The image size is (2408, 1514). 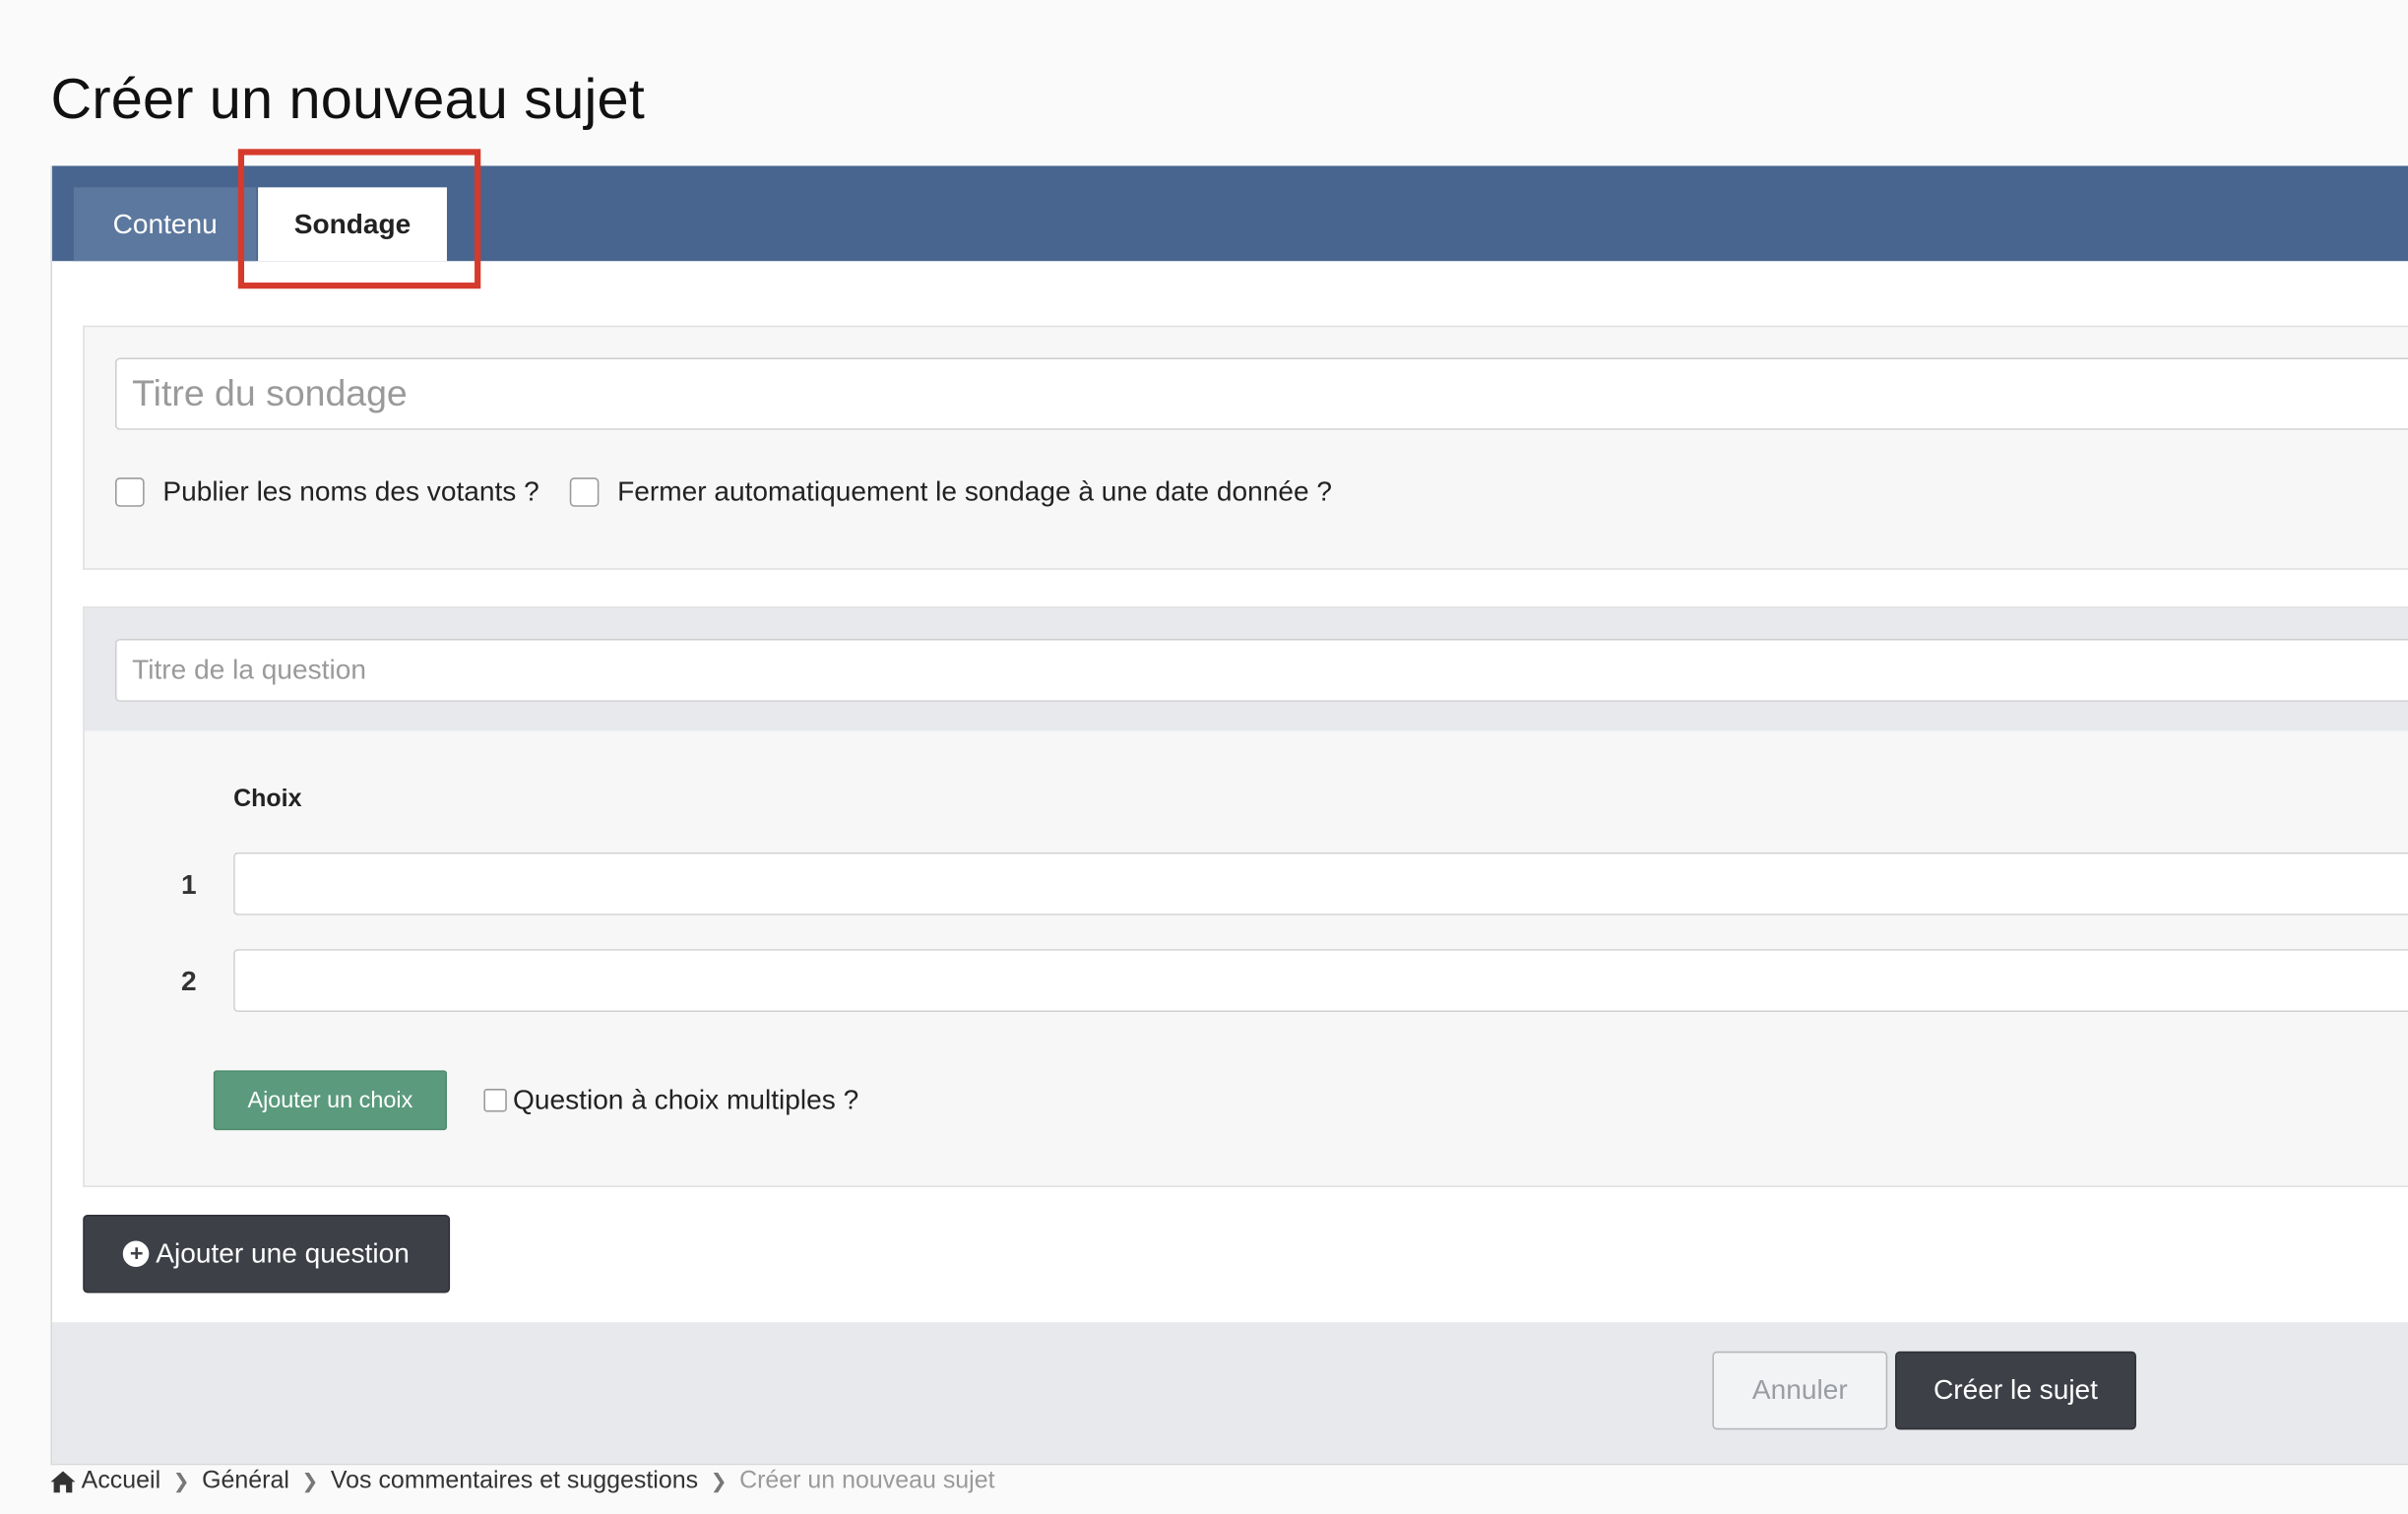 What do you see at coordinates (137, 1254) in the screenshot?
I see `plus-circle-icon: +` at bounding box center [137, 1254].